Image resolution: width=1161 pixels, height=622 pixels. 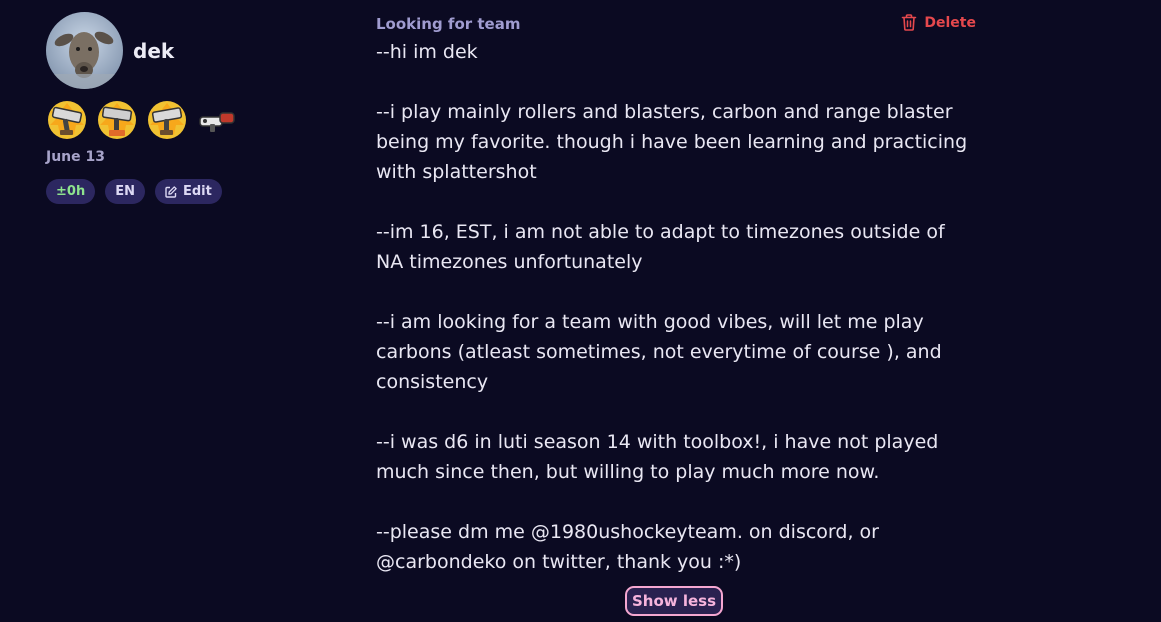 What do you see at coordinates (84, 50) in the screenshot?
I see `avatar` at bounding box center [84, 50].